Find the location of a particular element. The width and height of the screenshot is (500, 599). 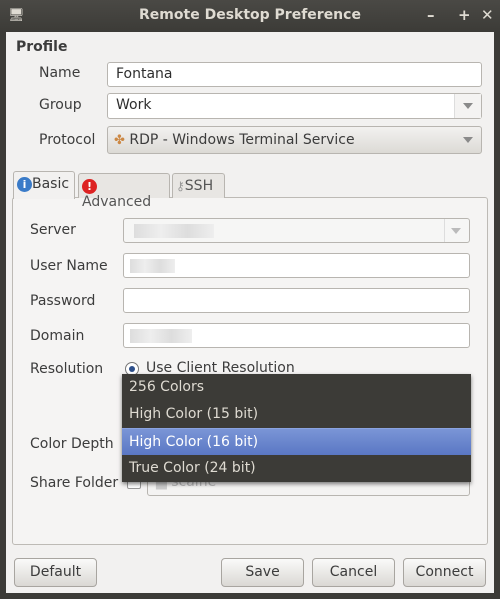

default-button: Default is located at coordinates (55, 572).